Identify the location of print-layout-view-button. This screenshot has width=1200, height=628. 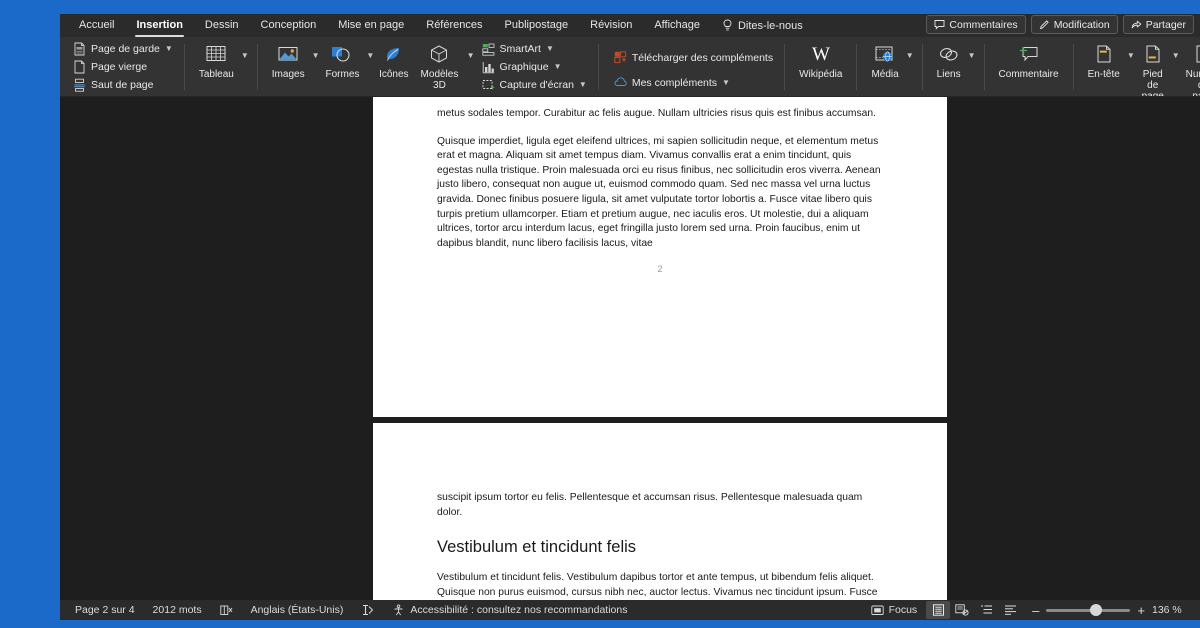
(938, 610).